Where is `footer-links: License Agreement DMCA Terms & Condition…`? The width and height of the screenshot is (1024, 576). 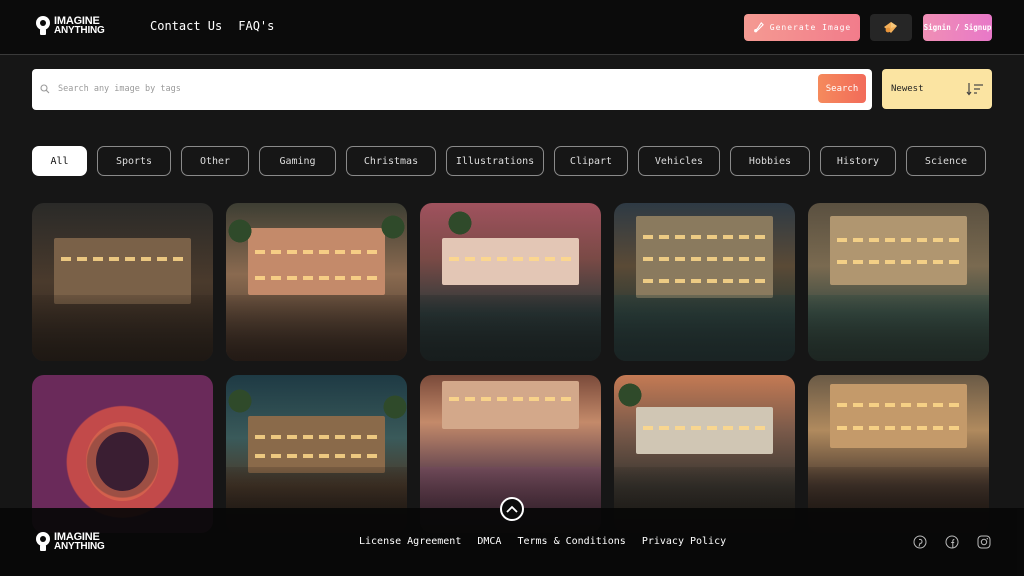 footer-links: License Agreement DMCA Terms & Condition… is located at coordinates (542, 541).